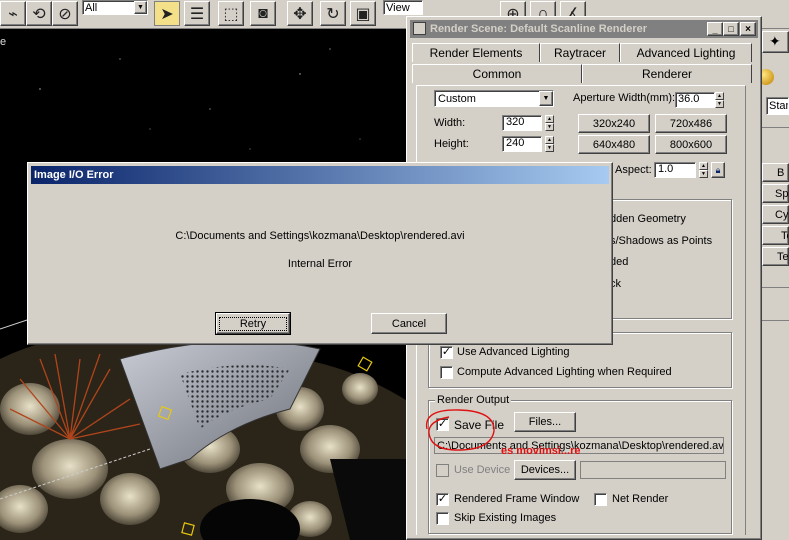 This screenshot has width=789, height=540. I want to click on cmd-tab-create: ✦, so click(775, 42).